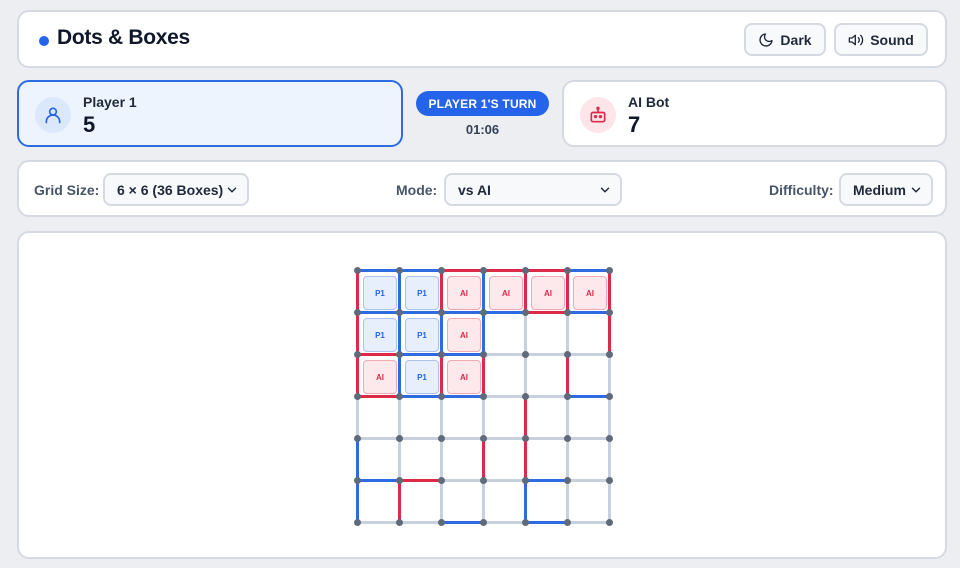 Image resolution: width=960 pixels, height=568 pixels. Describe the element at coordinates (881, 39) in the screenshot. I see `sound-toggle-button: Sound` at that location.